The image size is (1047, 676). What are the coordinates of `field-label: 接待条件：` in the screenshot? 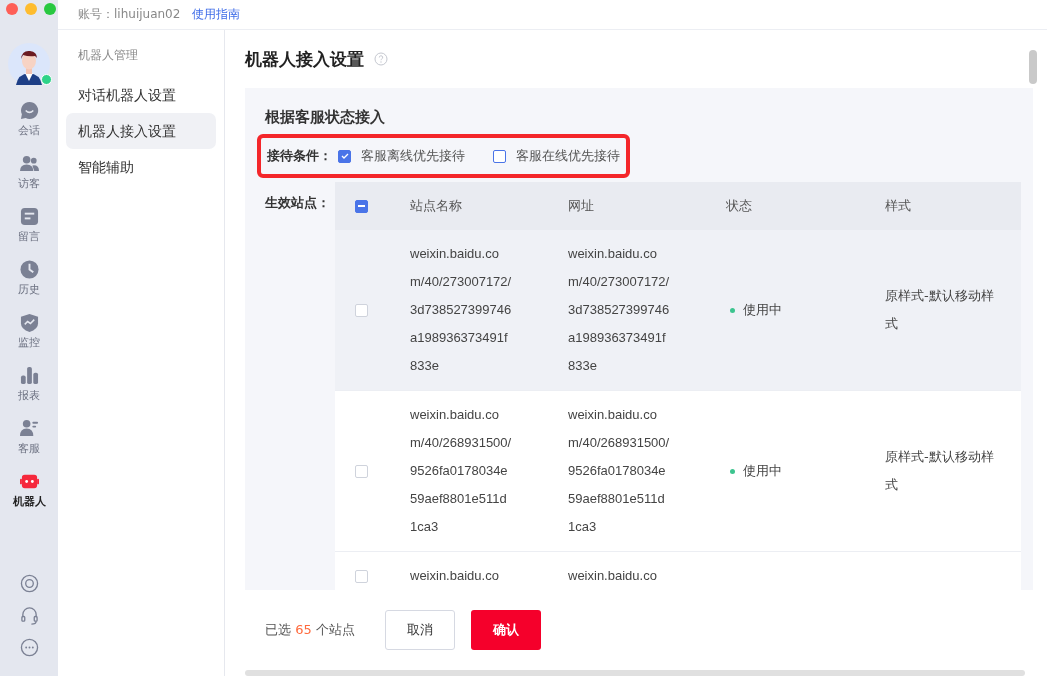 It's located at (299, 156).